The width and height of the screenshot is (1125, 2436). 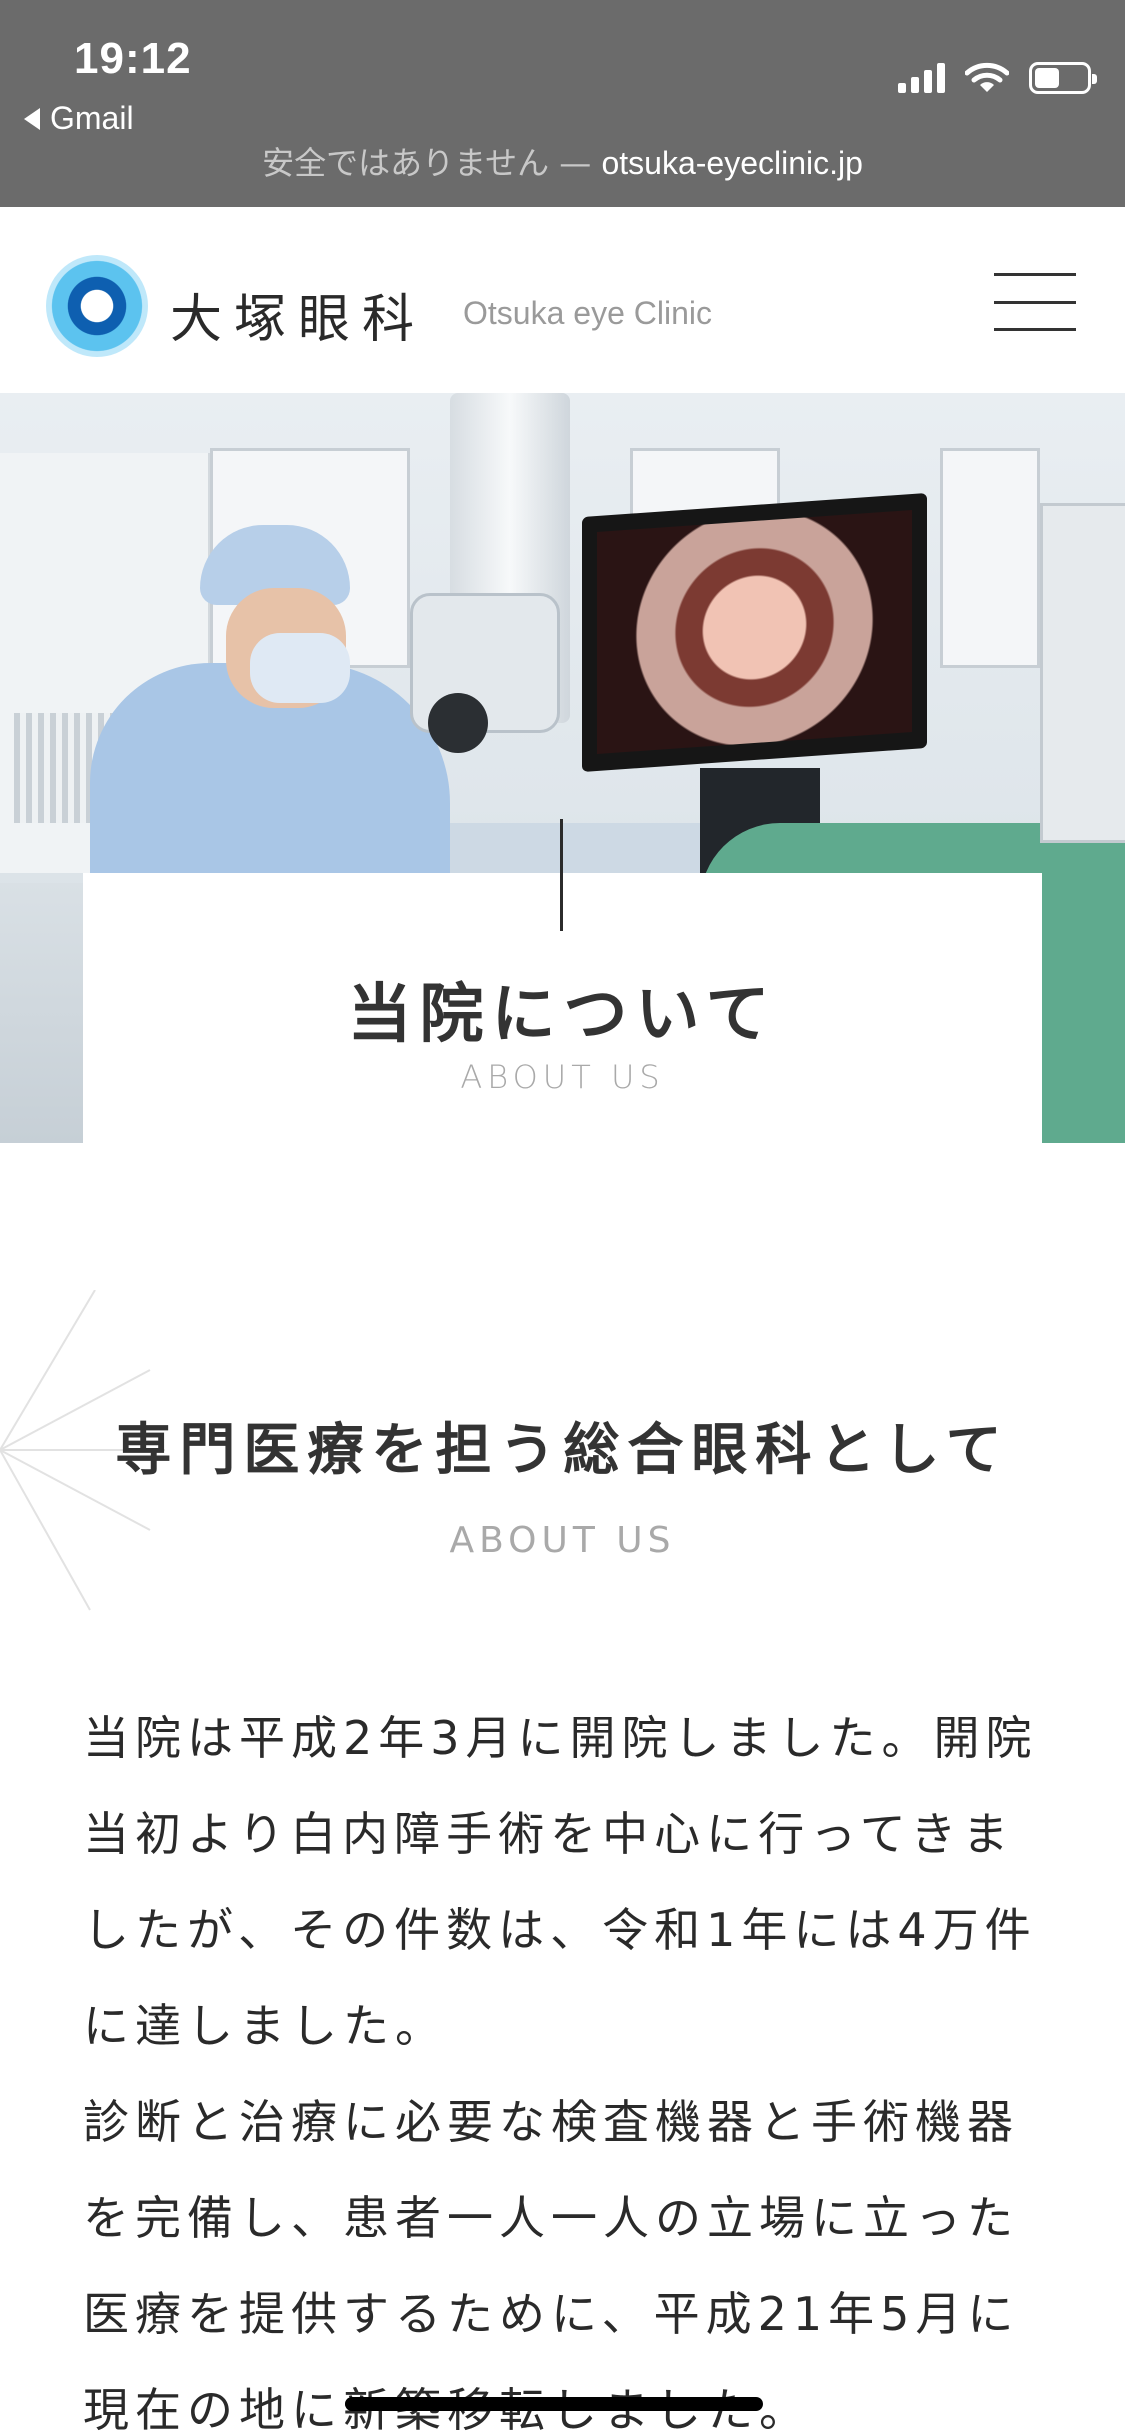 What do you see at coordinates (133, 58) in the screenshot?
I see `clock: 19:12` at bounding box center [133, 58].